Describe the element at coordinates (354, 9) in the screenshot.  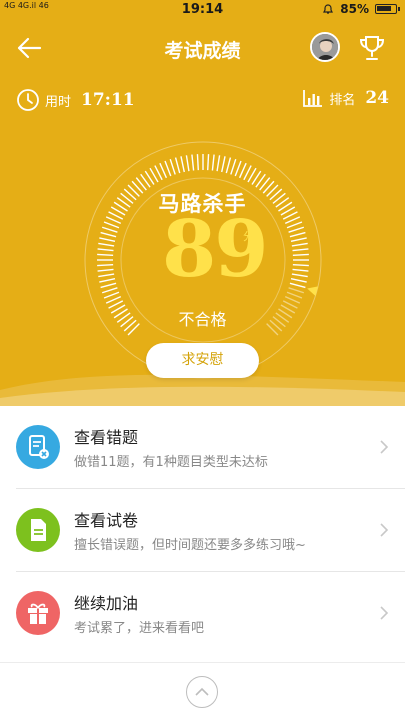
I see `battery-percent: 85%` at that location.